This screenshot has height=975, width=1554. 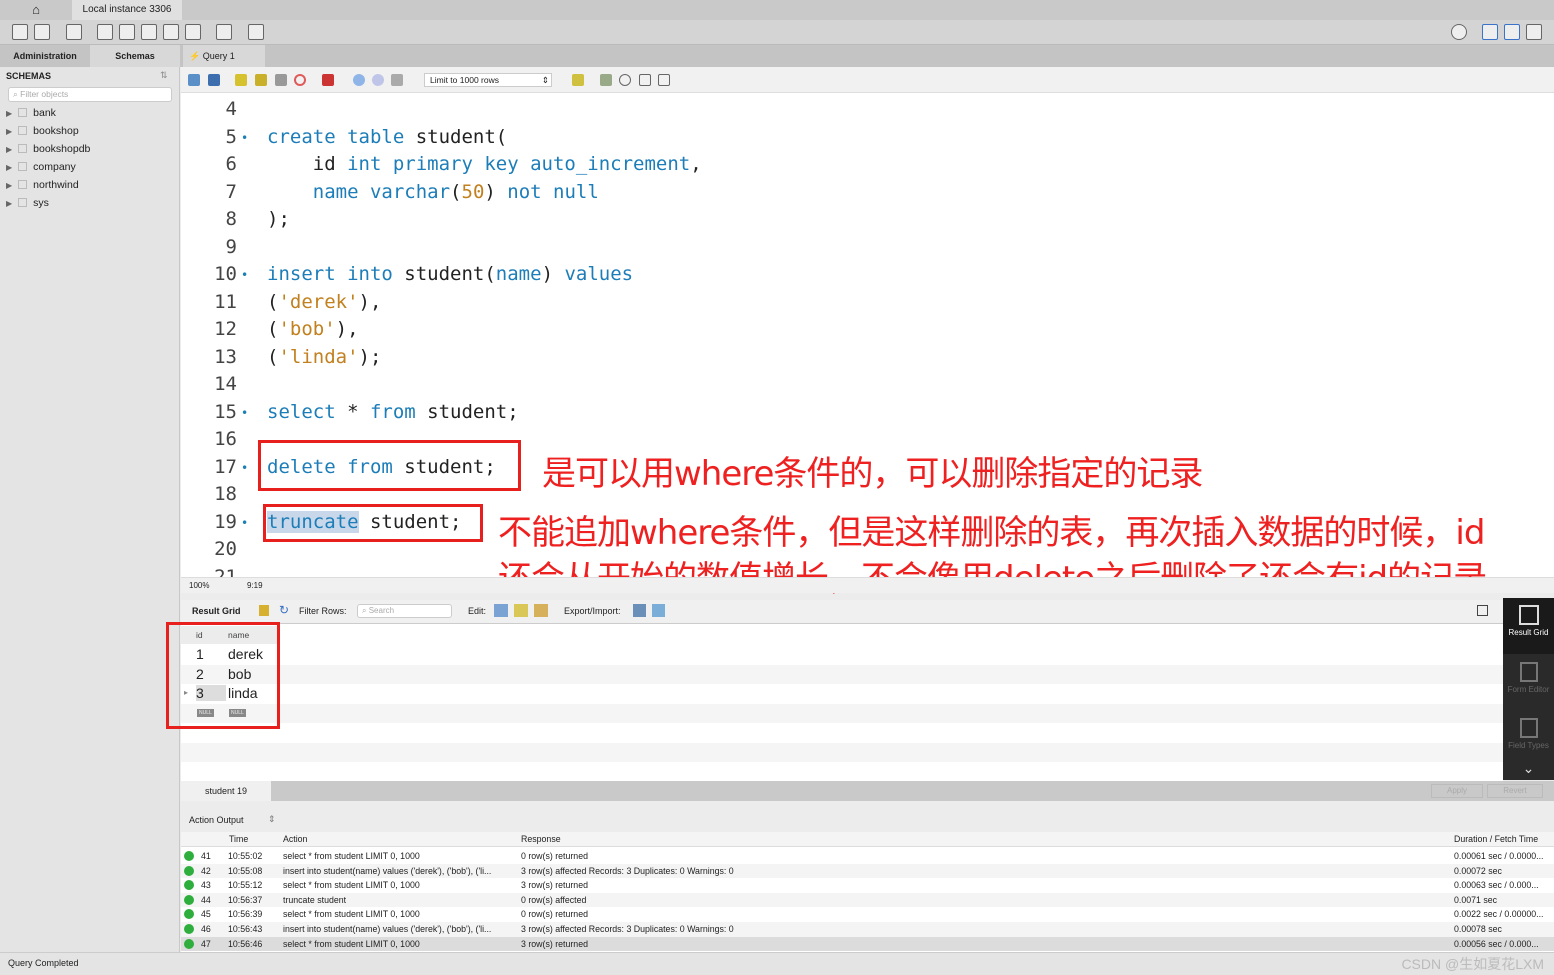 I want to click on reconnect-icon, so click(x=256, y=32).